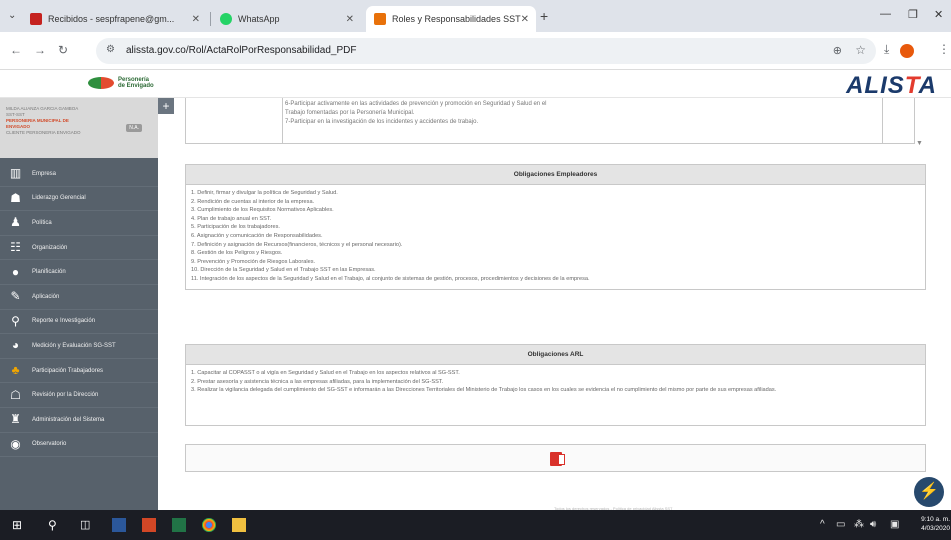 The image size is (951, 540). What do you see at coordinates (55, 525) in the screenshot?
I see `search-icon: ⚲` at bounding box center [55, 525].